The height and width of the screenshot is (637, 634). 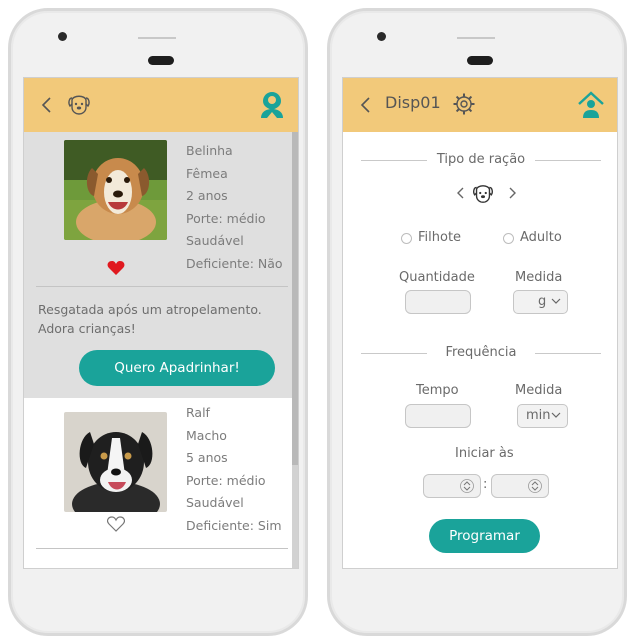 I want to click on scrollbar, so click(x=295, y=350).